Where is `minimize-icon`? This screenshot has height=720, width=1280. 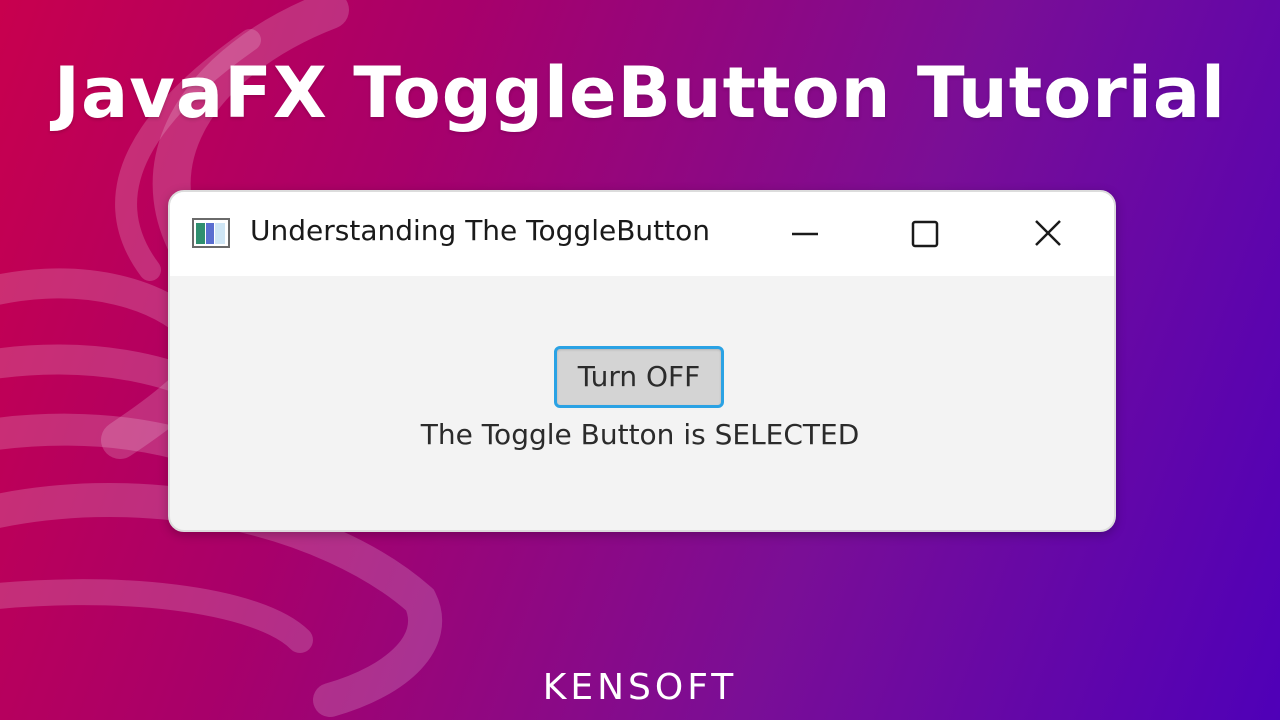 minimize-icon is located at coordinates (805, 234).